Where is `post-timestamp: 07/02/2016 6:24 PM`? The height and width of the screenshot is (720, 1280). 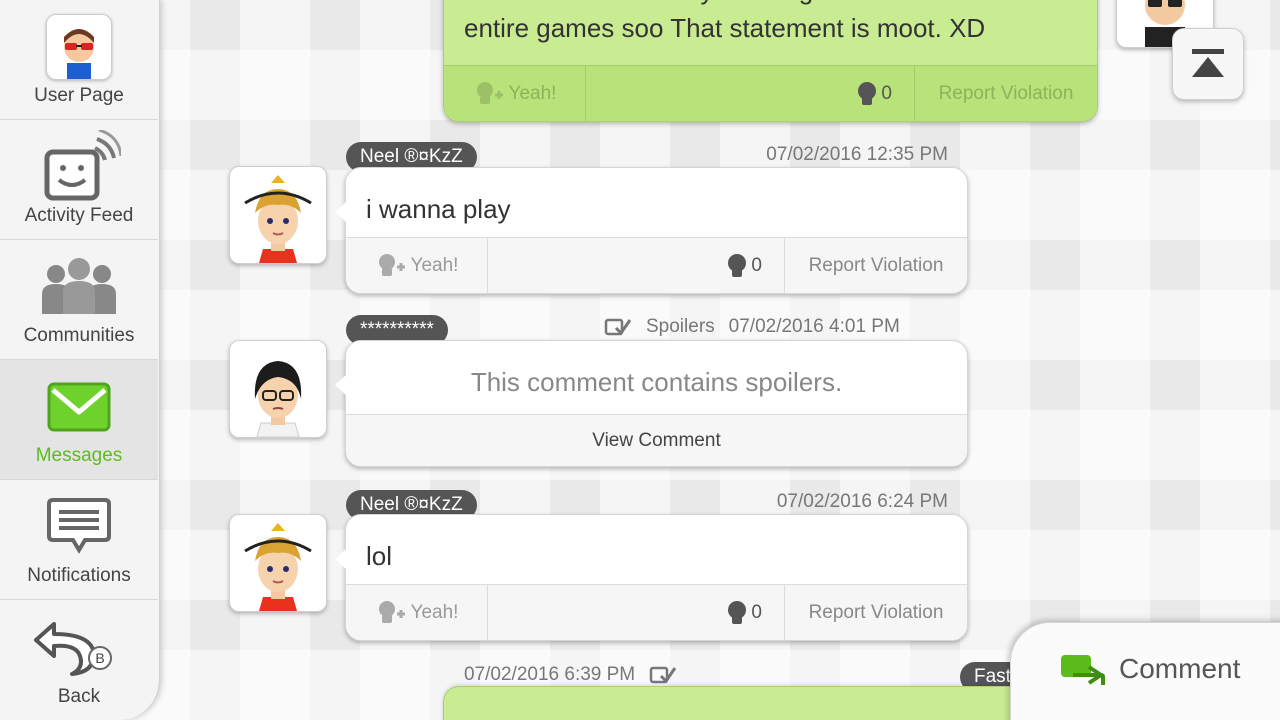 post-timestamp: 07/02/2016 6:24 PM is located at coordinates (862, 501).